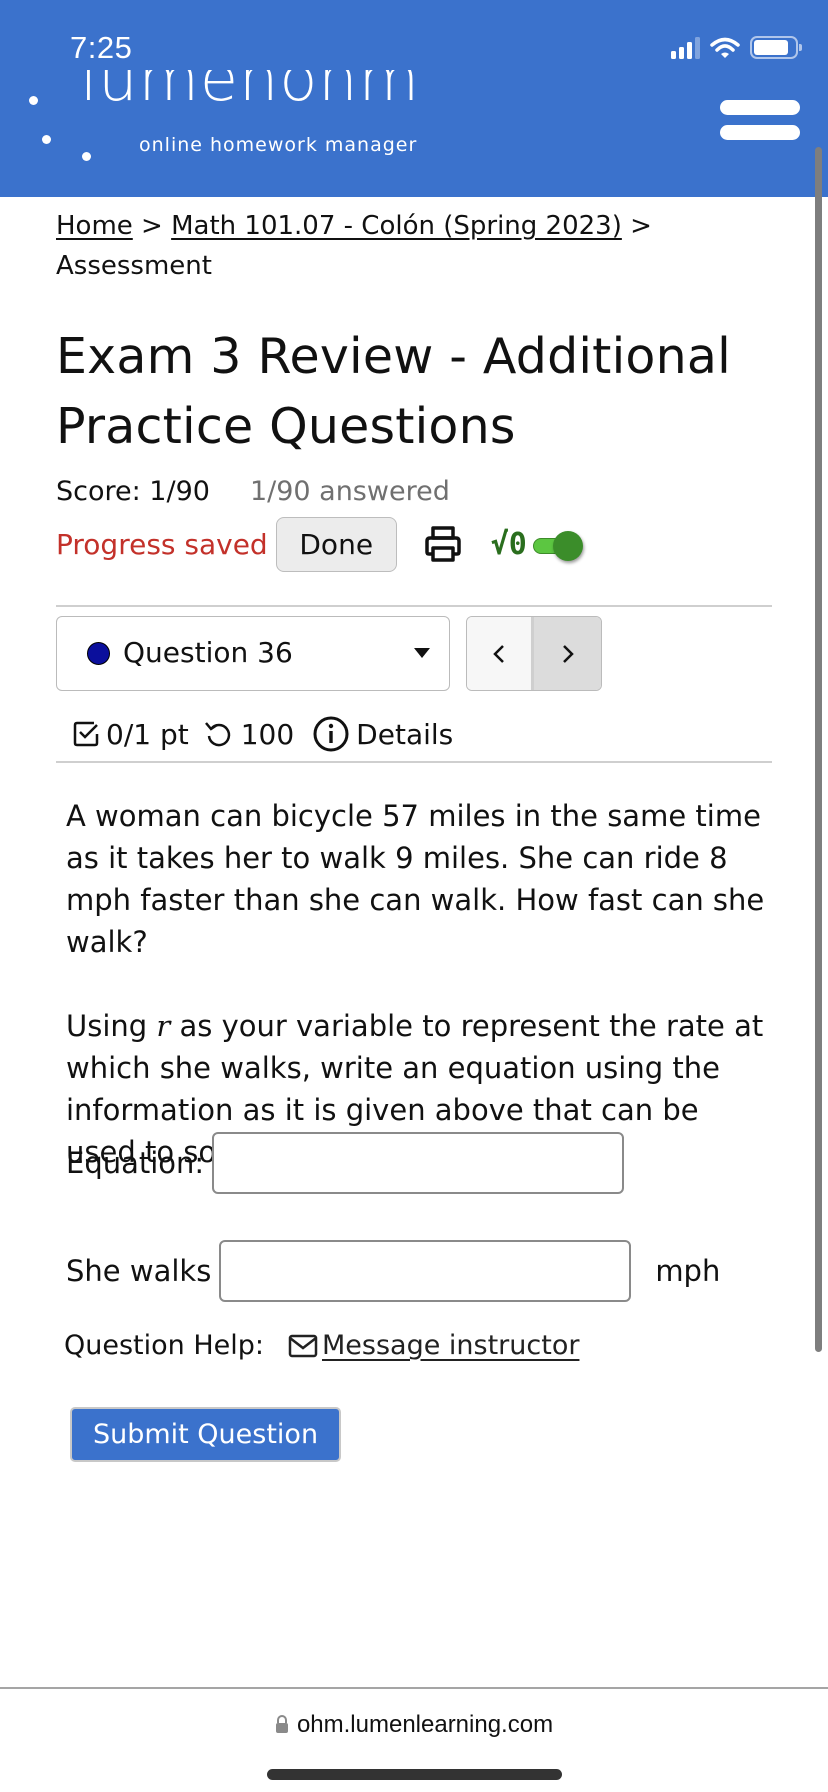  I want to click on home-indicator, so click(414, 1774).